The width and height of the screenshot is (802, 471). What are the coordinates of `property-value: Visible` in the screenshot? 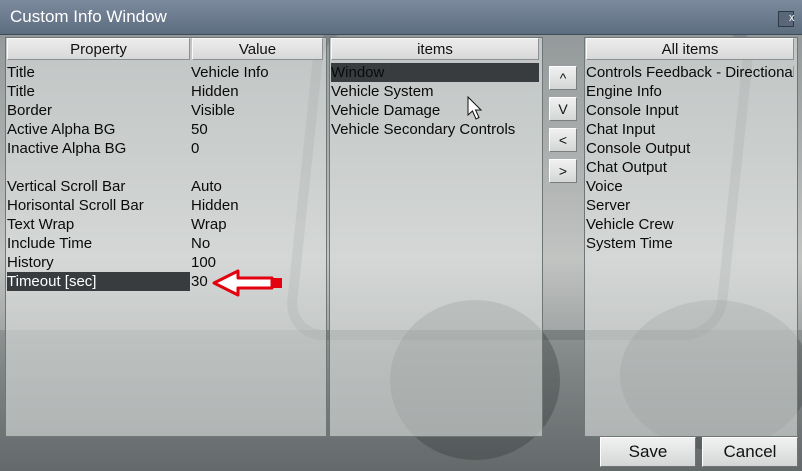 It's located at (256, 110).